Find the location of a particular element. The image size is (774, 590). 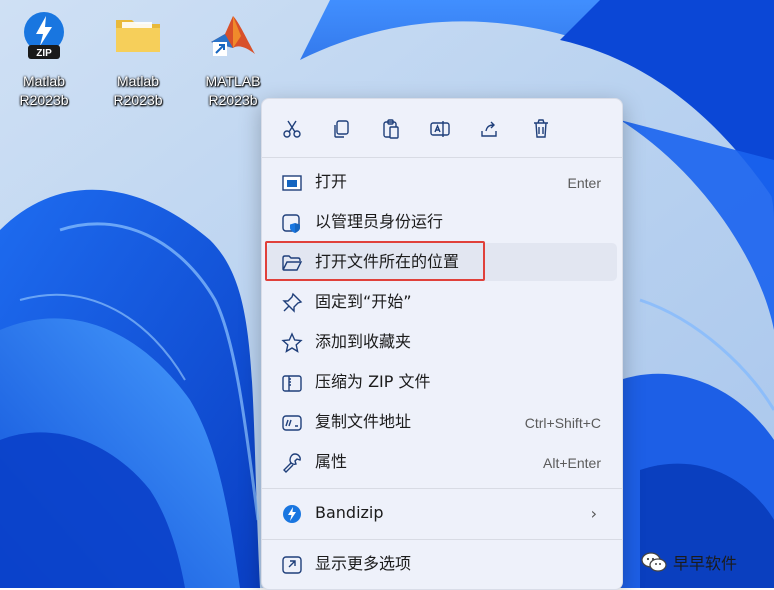

watermark-text: 早早软件 is located at coordinates (705, 563).